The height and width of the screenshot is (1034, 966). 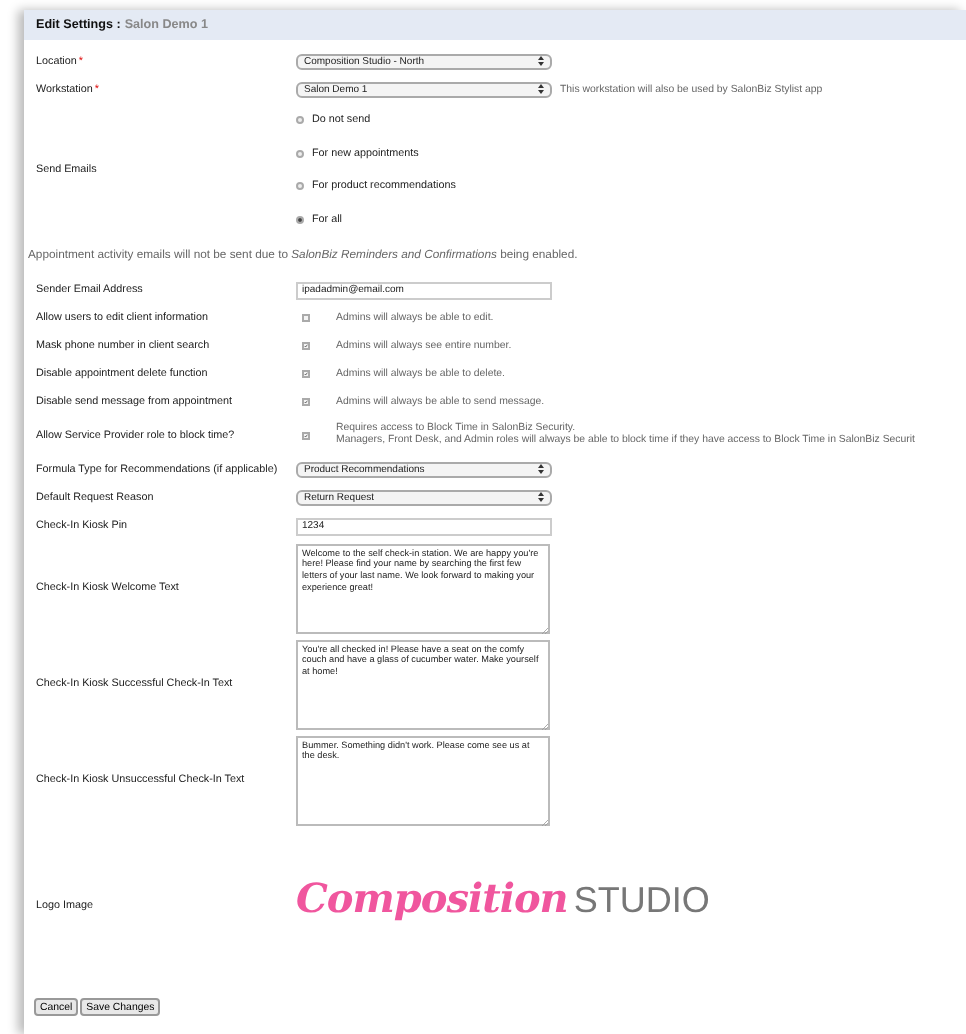 I want to click on logo-image: Composition STUDIO, so click(x=503, y=898).